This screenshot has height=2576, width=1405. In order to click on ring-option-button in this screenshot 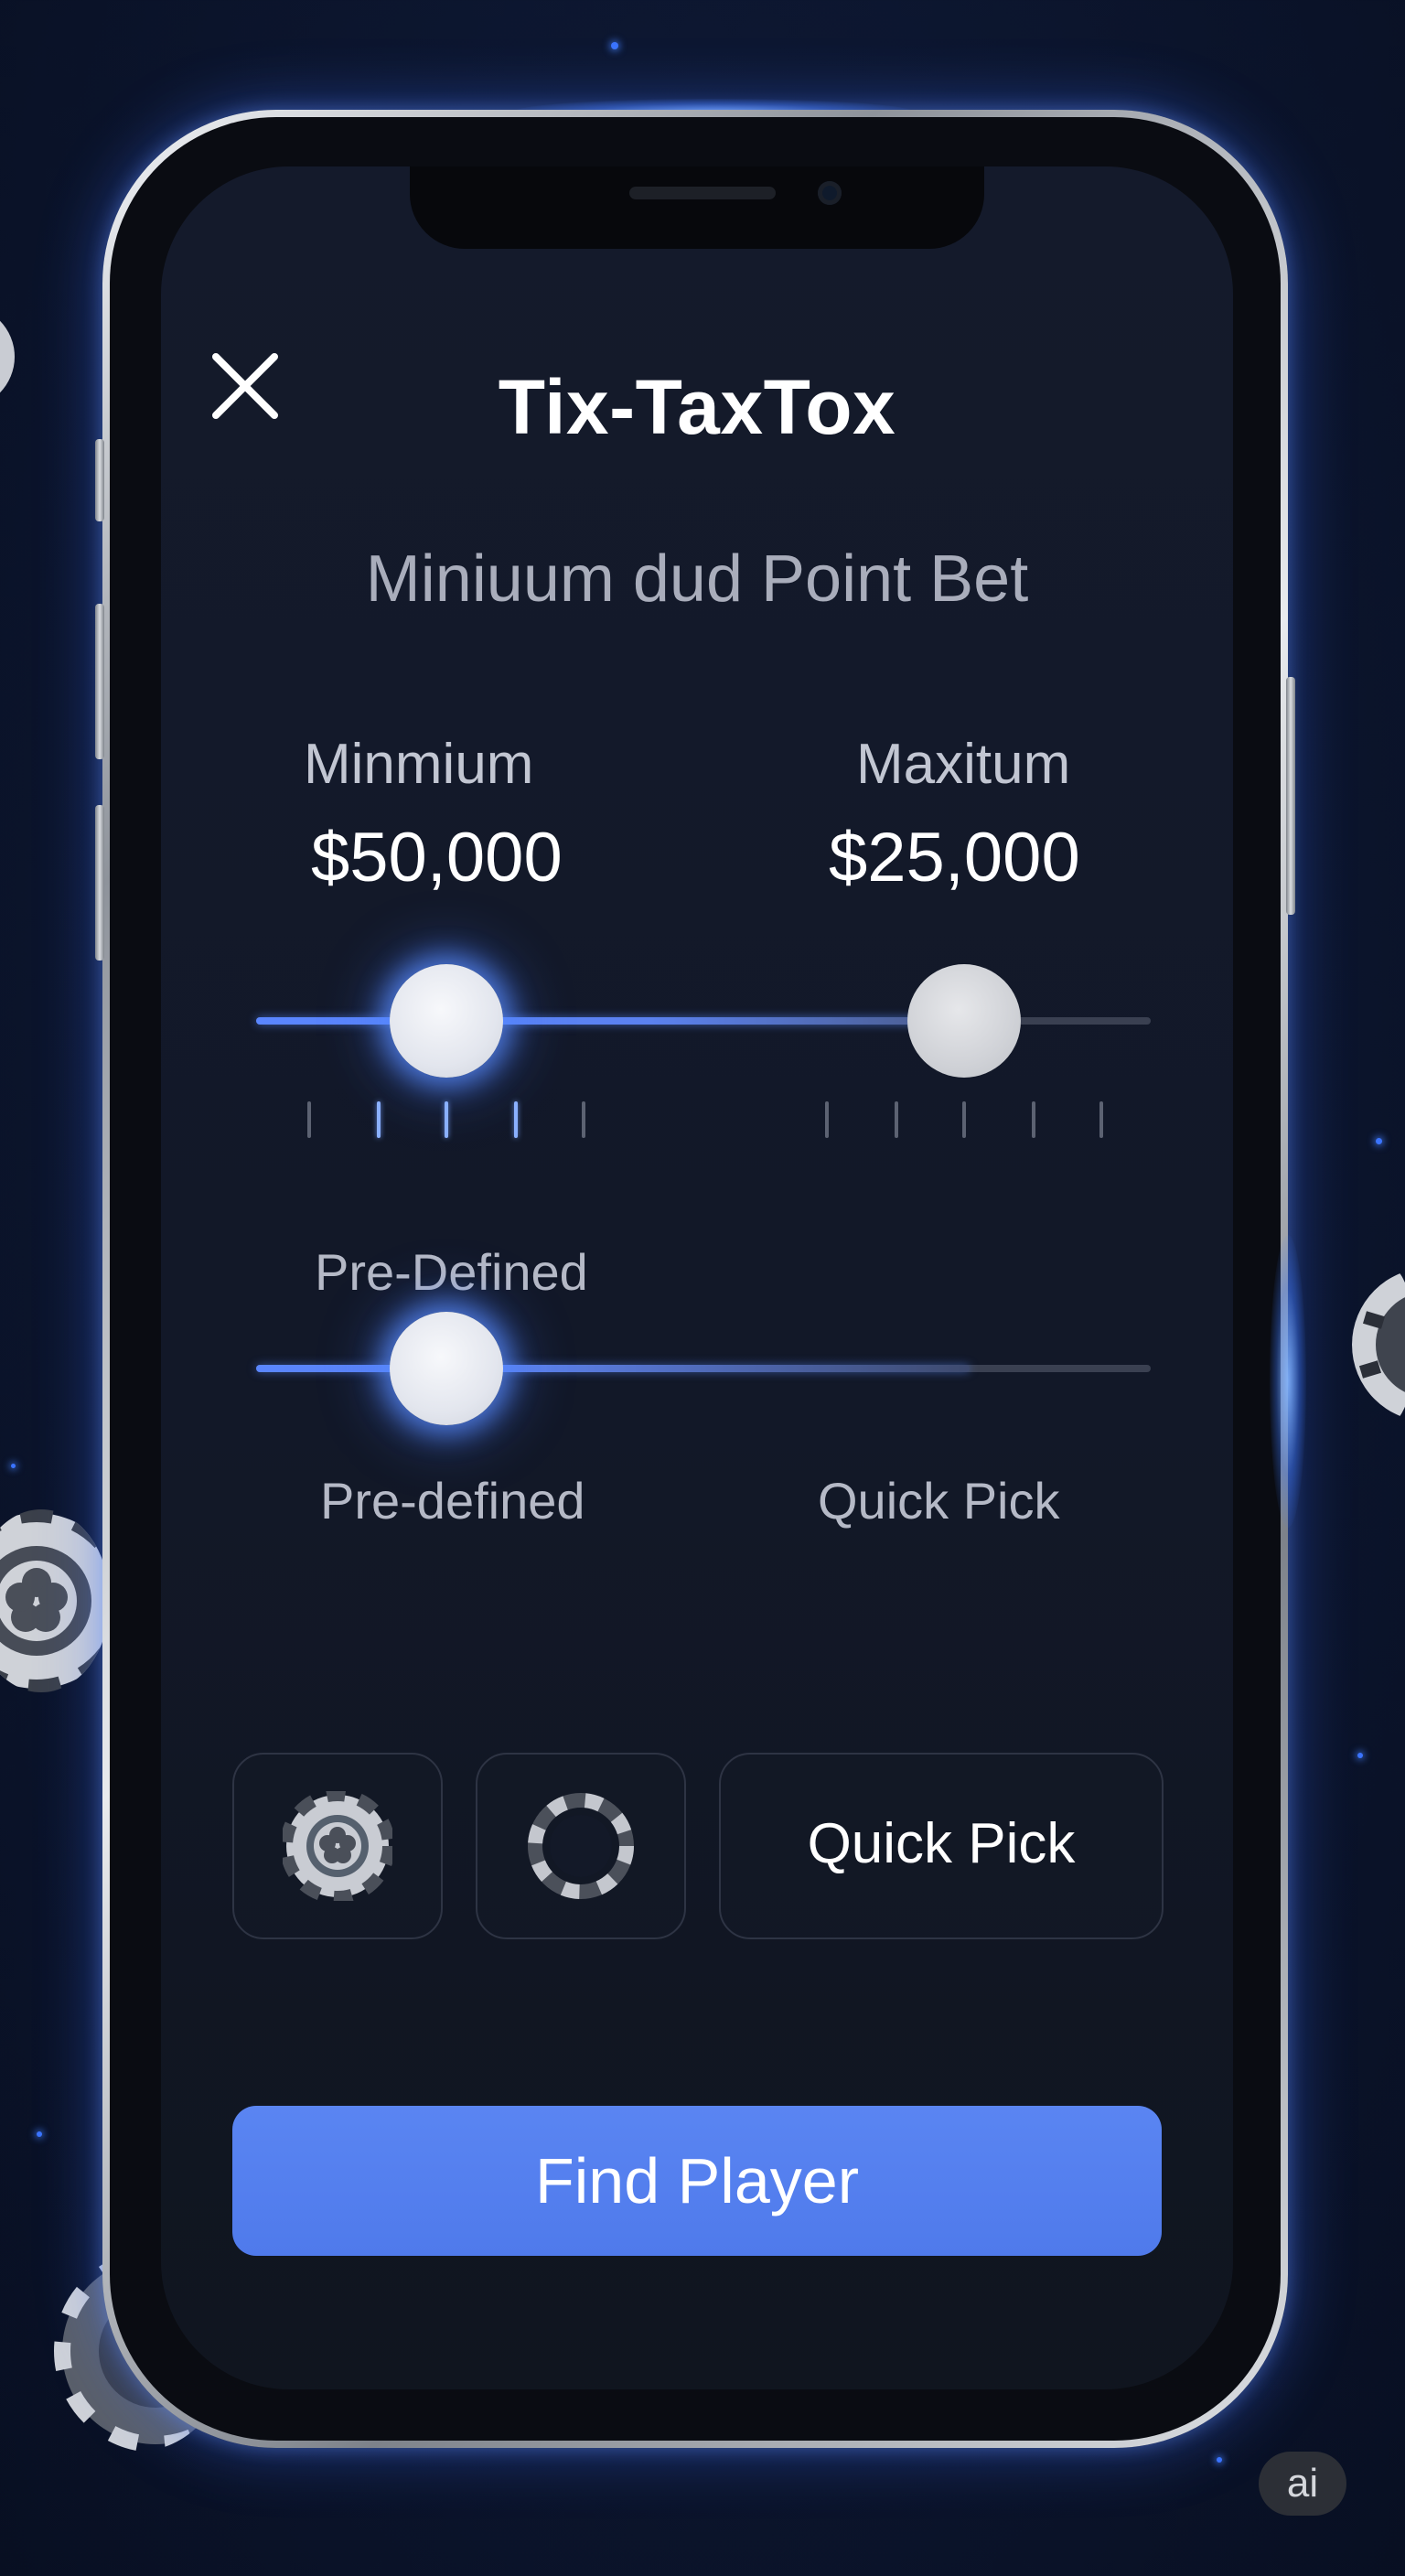, I will do `click(581, 1846)`.